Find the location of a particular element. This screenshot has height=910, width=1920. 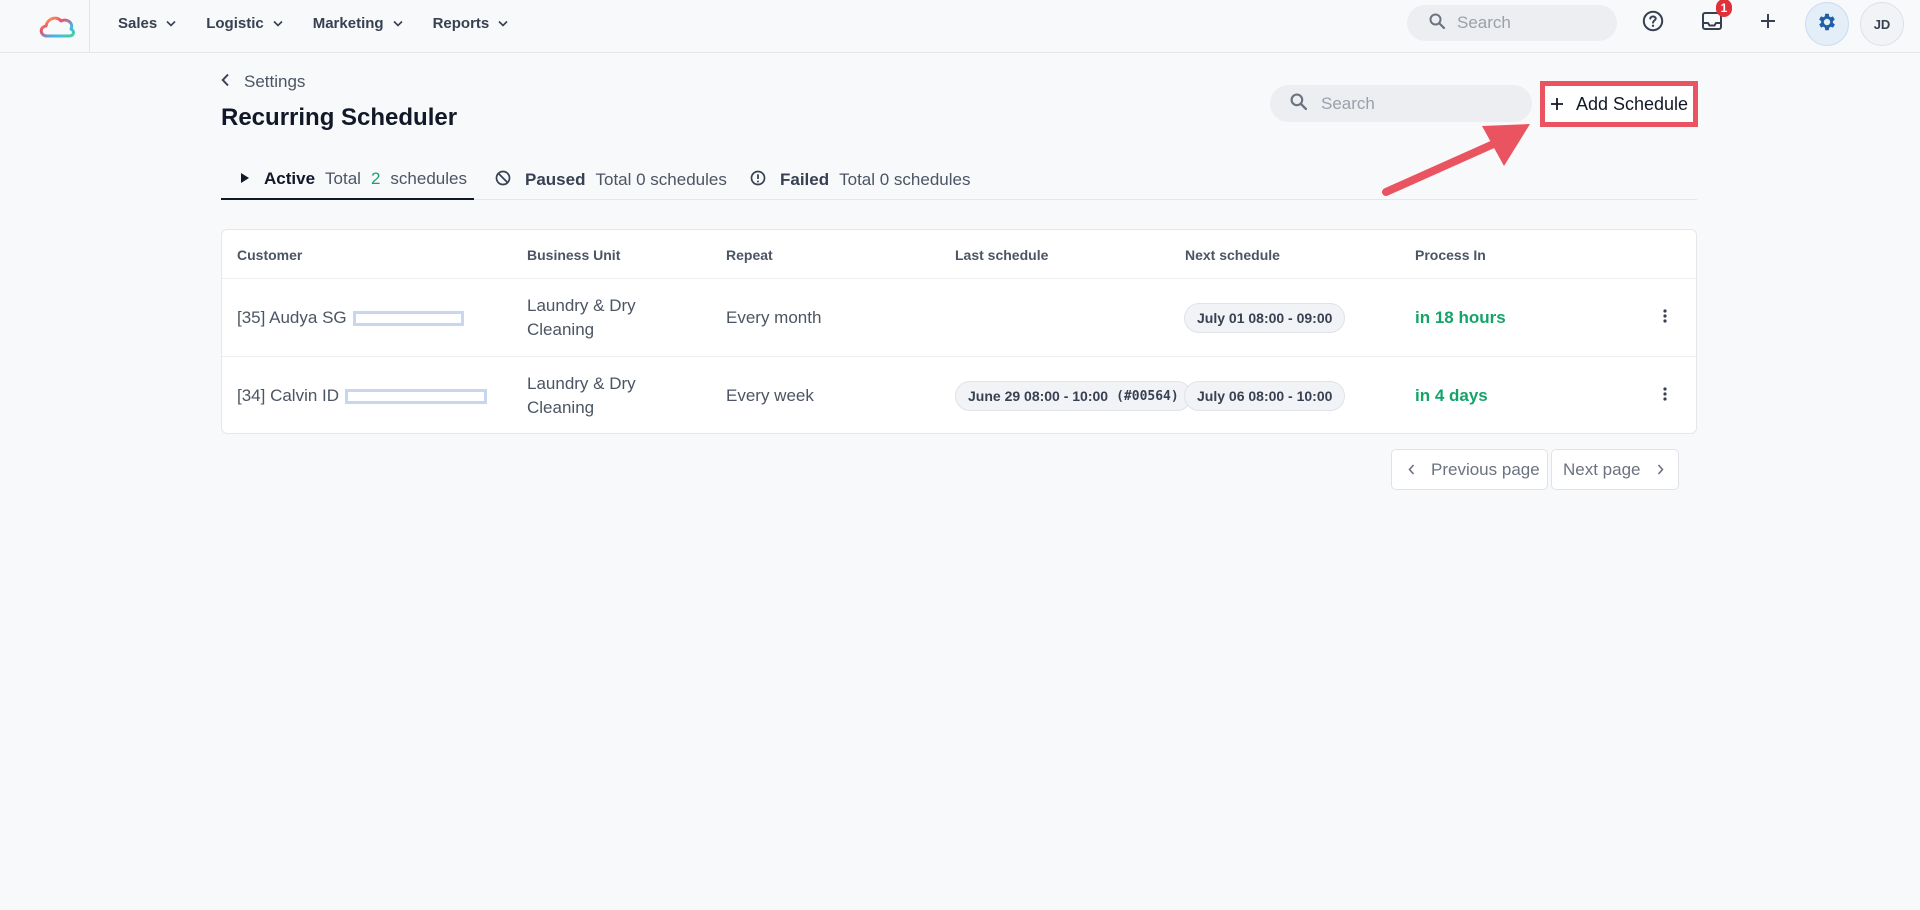

play-icon is located at coordinates (245, 179).